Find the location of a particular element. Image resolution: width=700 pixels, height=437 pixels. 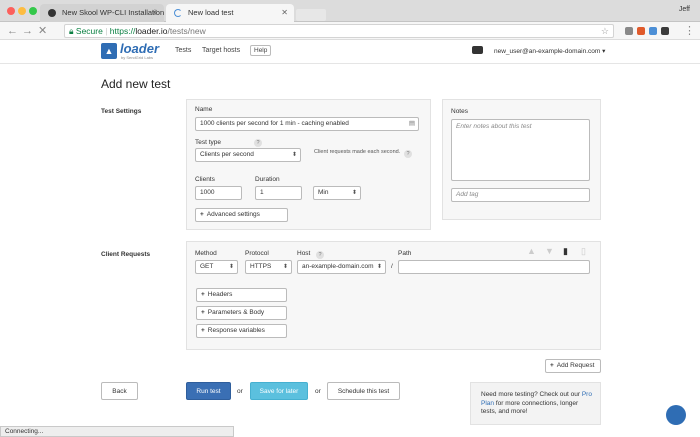

logo-subtitle: by SendGrid Labs is located at coordinates (137, 57).